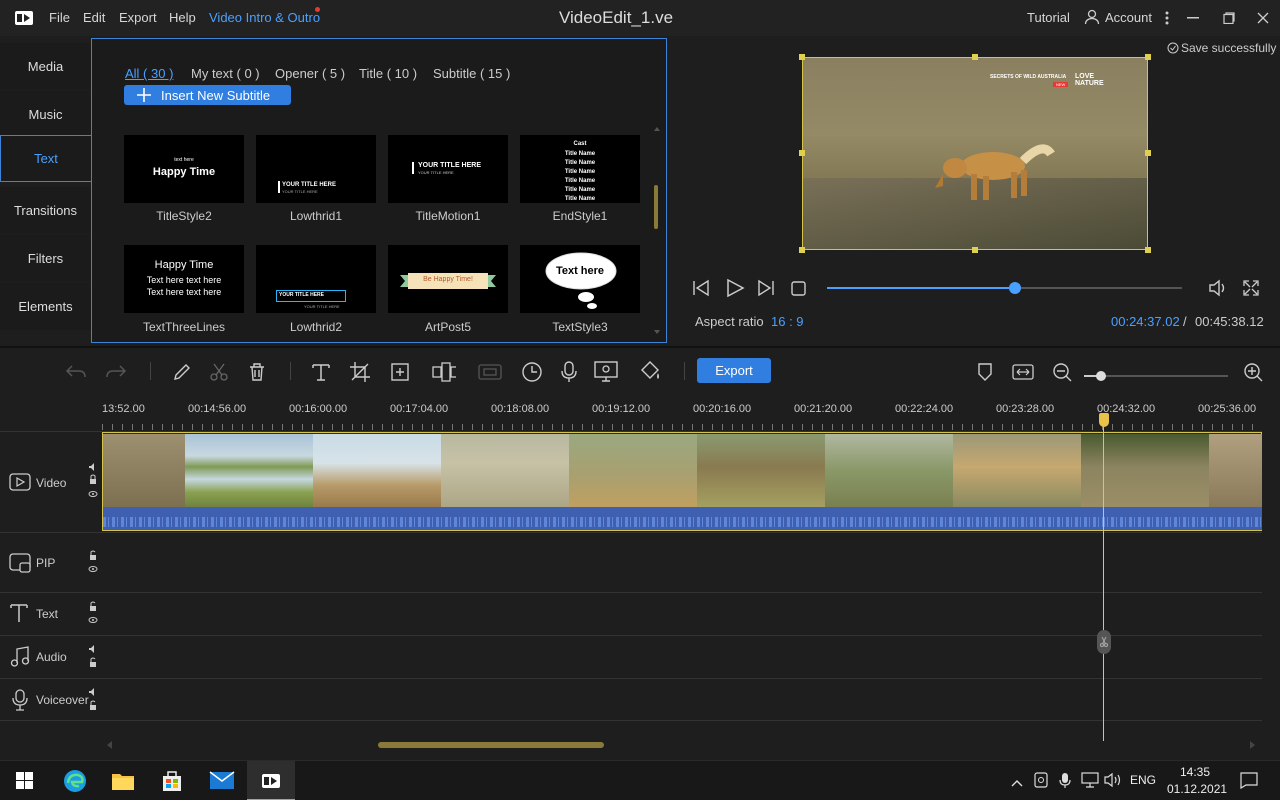  I want to click on crop-icon, so click(360, 372).